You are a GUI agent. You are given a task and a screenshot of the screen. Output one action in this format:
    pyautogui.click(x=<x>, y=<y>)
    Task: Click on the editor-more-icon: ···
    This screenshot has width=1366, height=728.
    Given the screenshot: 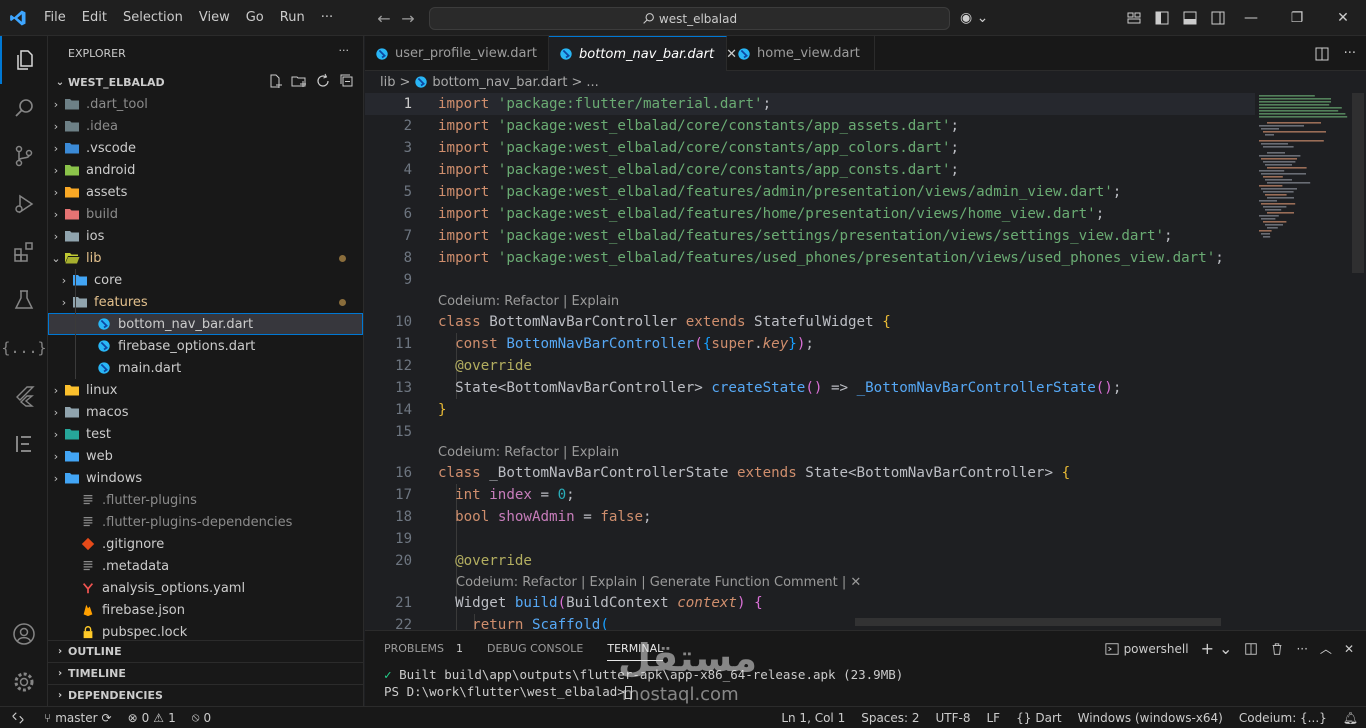 What is the action you would take?
    pyautogui.click(x=1350, y=53)
    